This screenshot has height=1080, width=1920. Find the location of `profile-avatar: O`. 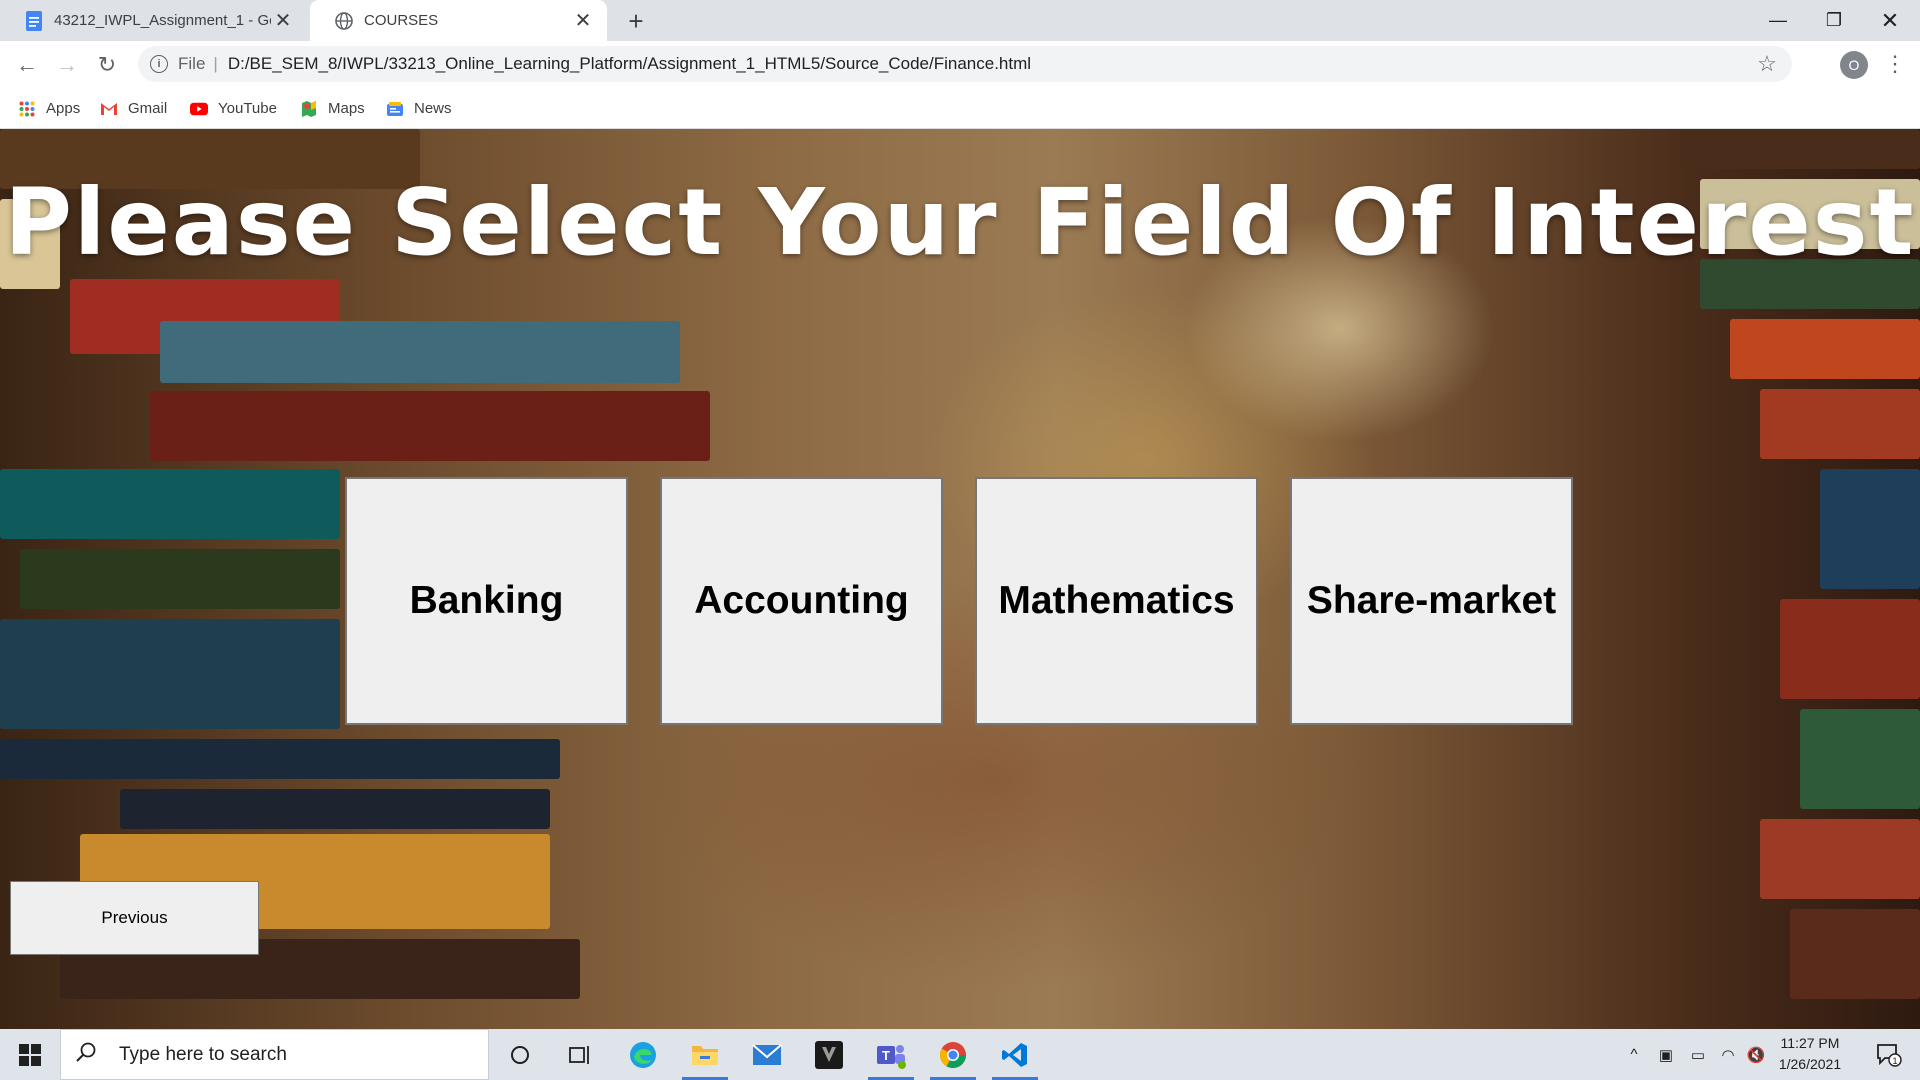

profile-avatar: O is located at coordinates (1854, 65).